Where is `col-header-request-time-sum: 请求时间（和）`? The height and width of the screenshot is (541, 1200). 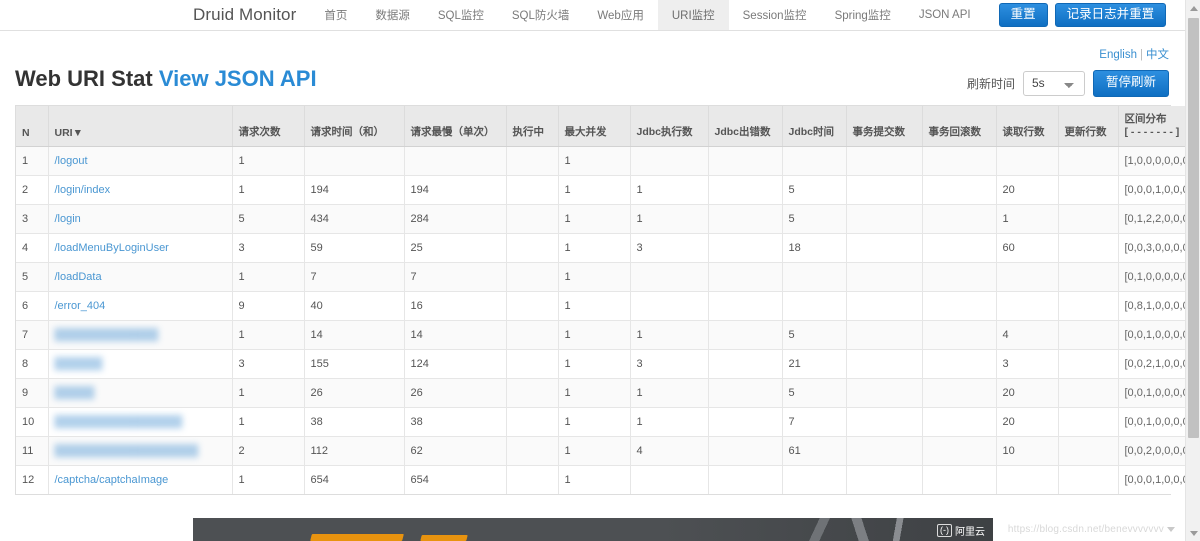 col-header-request-time-sum: 请求时间（和） is located at coordinates (354, 126).